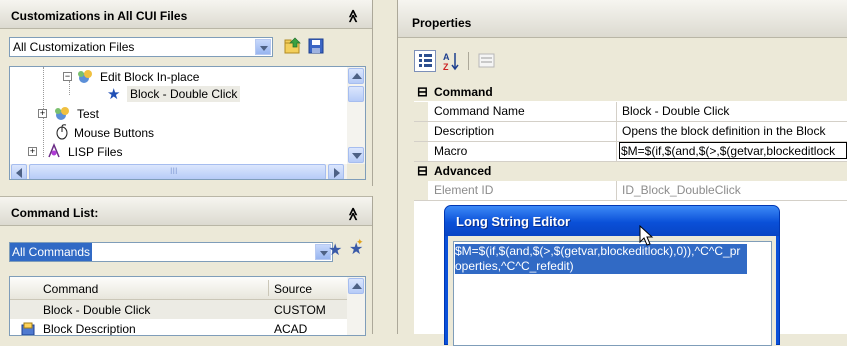 The width and height of the screenshot is (847, 346). Describe the element at coordinates (681, 190) in the screenshot. I see `property-value: ID_Block_DoubleClick` at that location.